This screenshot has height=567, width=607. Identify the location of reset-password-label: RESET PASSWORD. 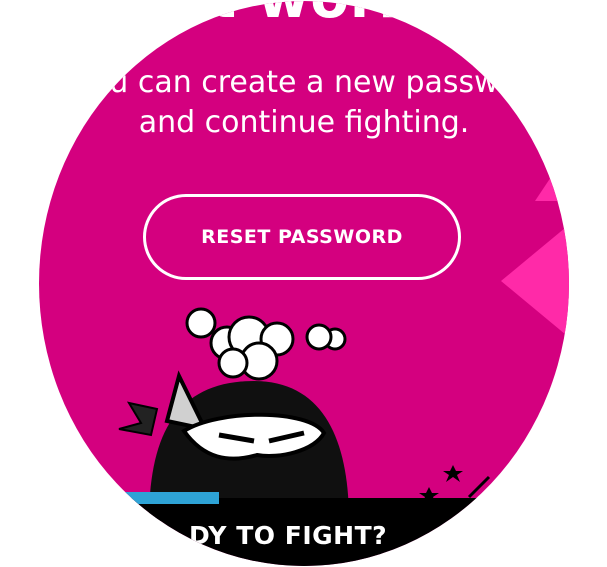
(302, 237).